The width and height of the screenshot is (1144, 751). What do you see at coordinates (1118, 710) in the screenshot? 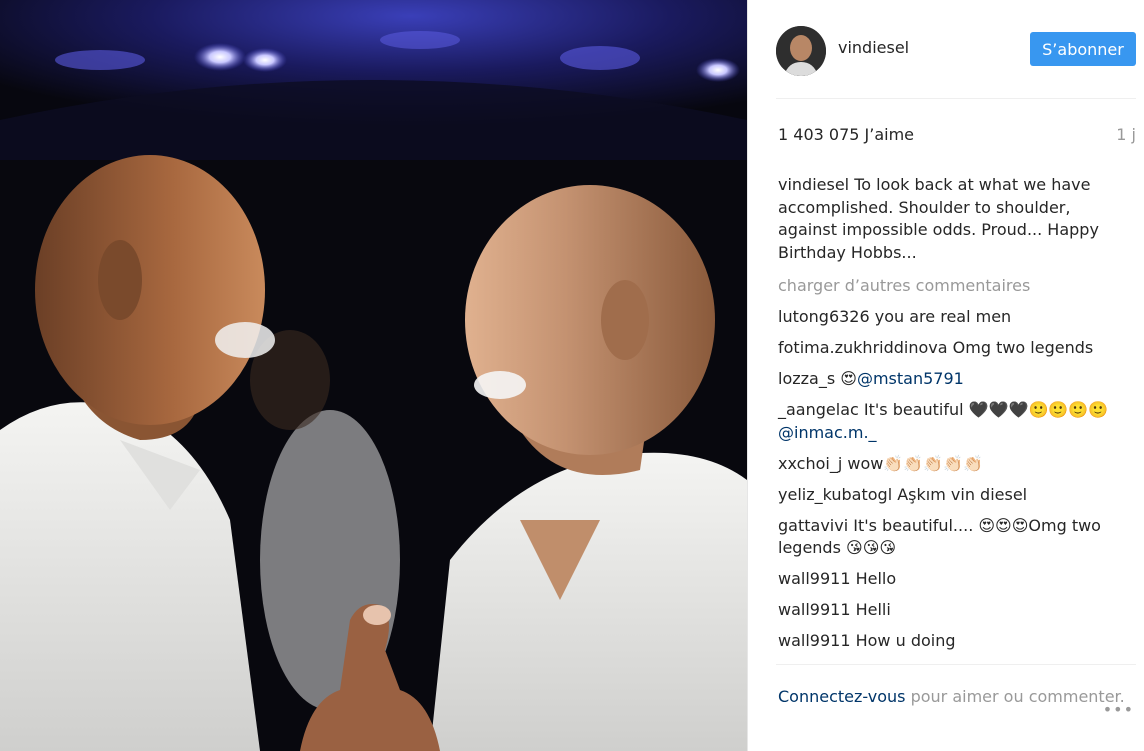
I see `more-options-icon: •••` at bounding box center [1118, 710].